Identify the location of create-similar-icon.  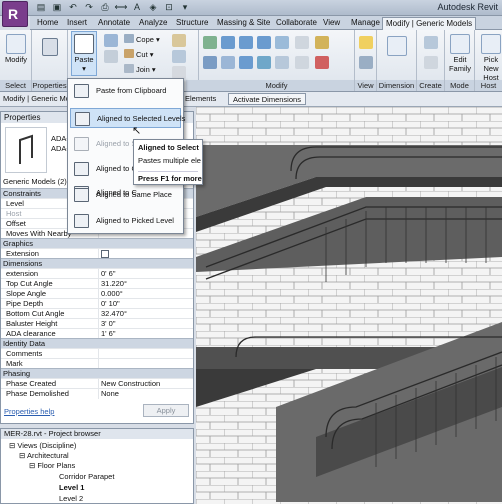
(431, 62).